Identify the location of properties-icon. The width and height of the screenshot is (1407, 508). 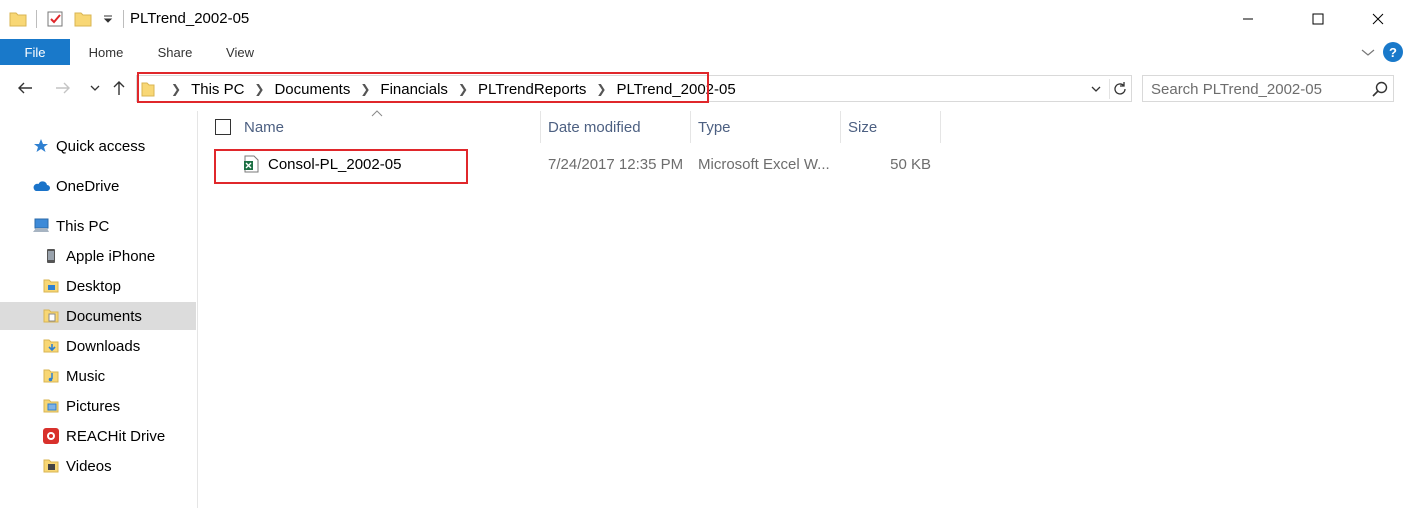
(55, 19).